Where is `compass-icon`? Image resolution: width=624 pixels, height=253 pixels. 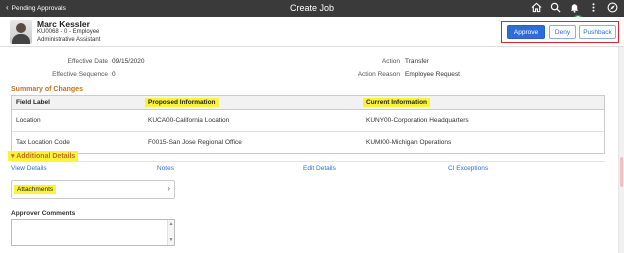
compass-icon is located at coordinates (612, 8).